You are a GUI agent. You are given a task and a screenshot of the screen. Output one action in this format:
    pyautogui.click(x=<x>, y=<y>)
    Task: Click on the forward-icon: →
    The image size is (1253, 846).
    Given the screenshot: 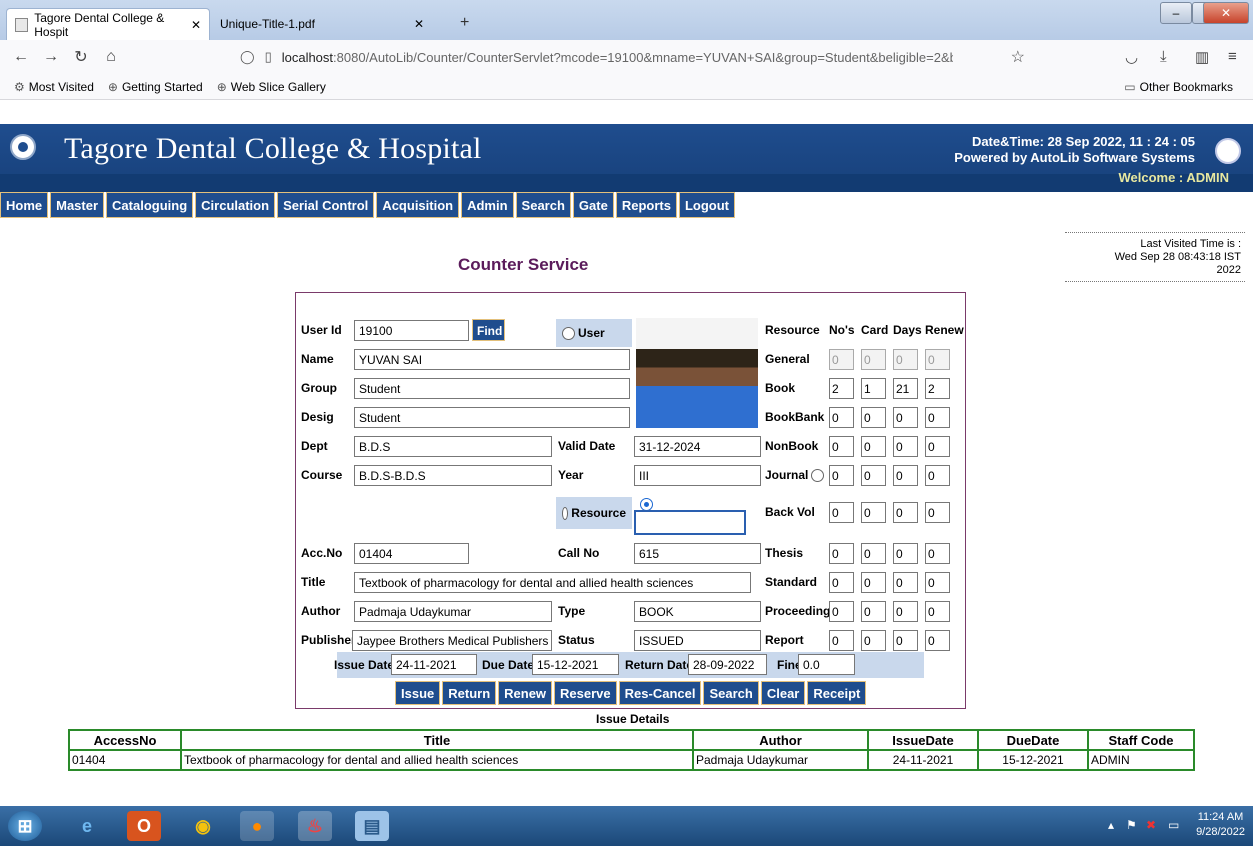 What is the action you would take?
    pyautogui.click(x=51, y=57)
    